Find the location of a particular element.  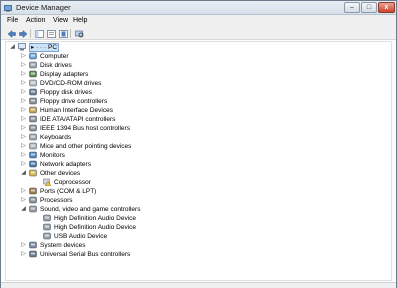

menu-action: Action is located at coordinates (35, 20).